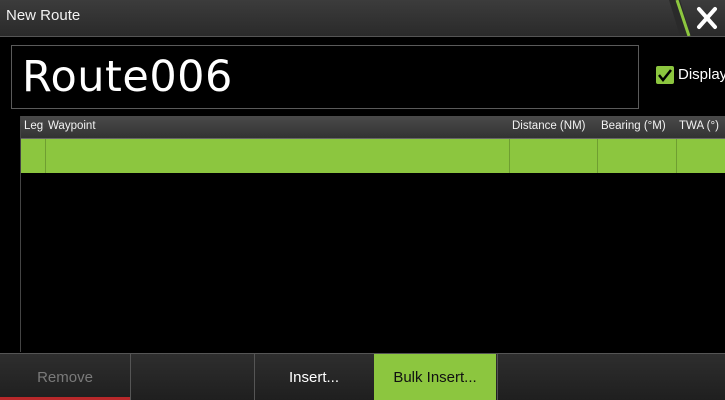  What do you see at coordinates (497, 377) in the screenshot?
I see `toolbar-divider` at bounding box center [497, 377].